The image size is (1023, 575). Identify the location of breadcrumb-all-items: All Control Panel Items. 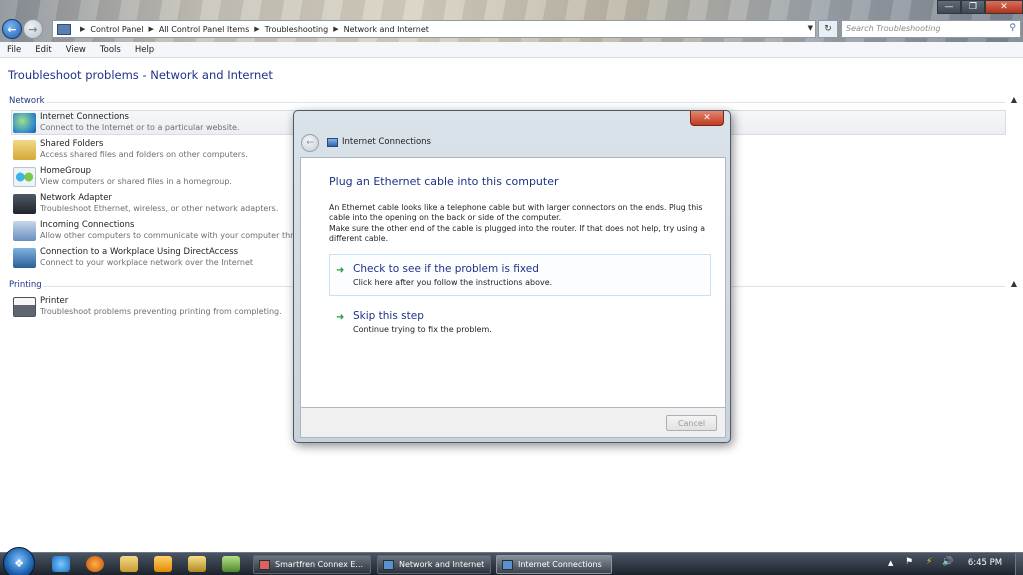
(204, 29).